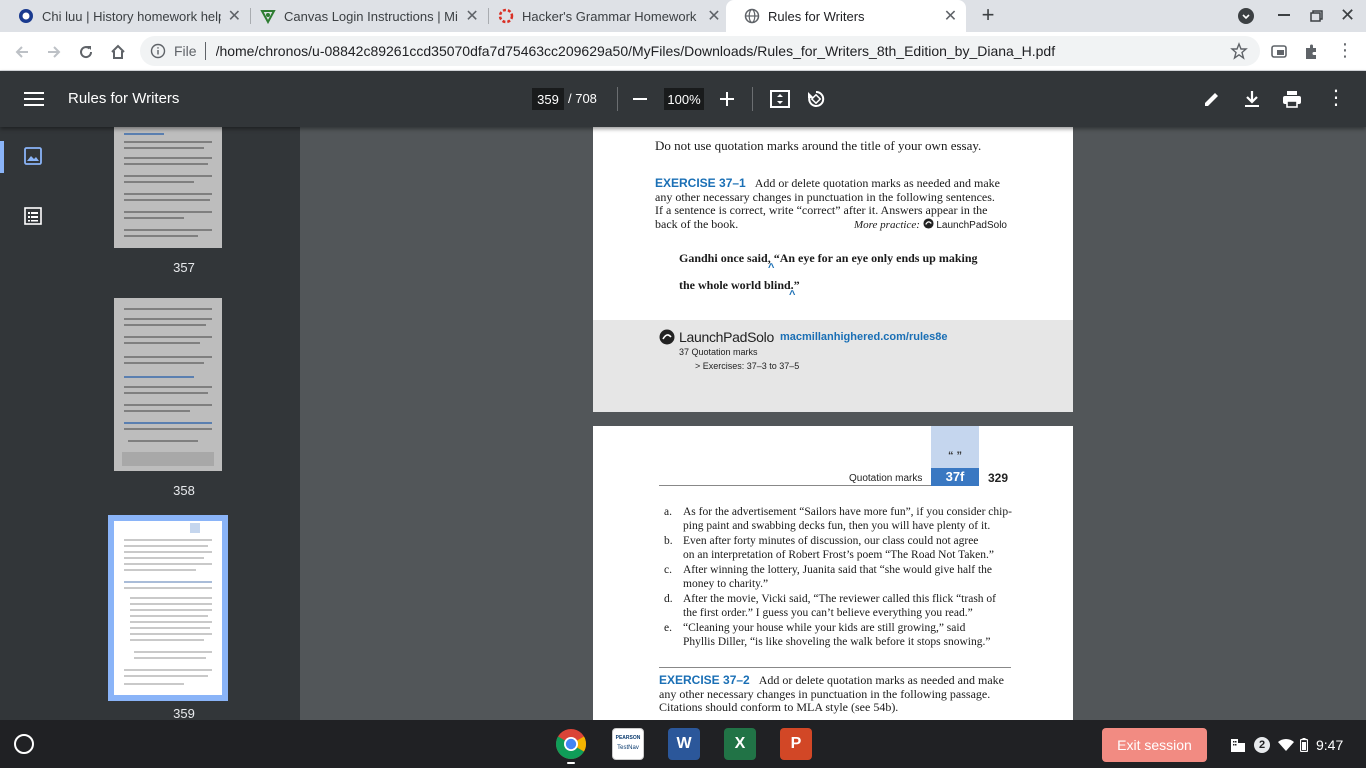  Describe the element at coordinates (1347, 15) in the screenshot. I see `close-window-button: ✕` at that location.